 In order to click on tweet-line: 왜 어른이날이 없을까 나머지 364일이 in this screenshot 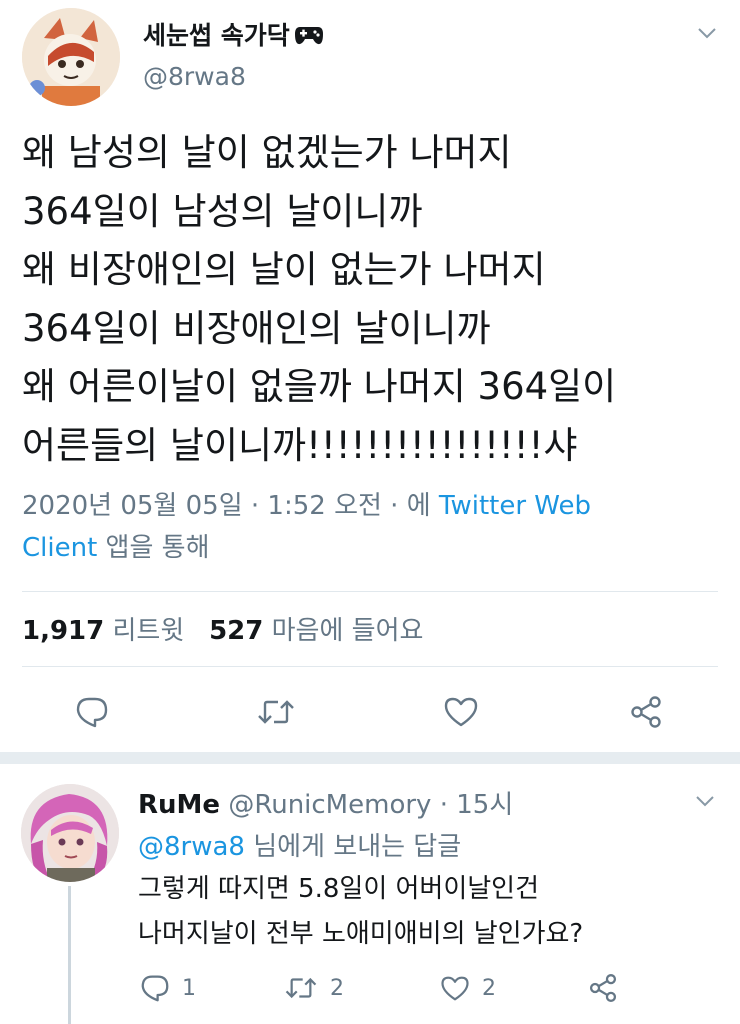, I will do `click(319, 386)`.